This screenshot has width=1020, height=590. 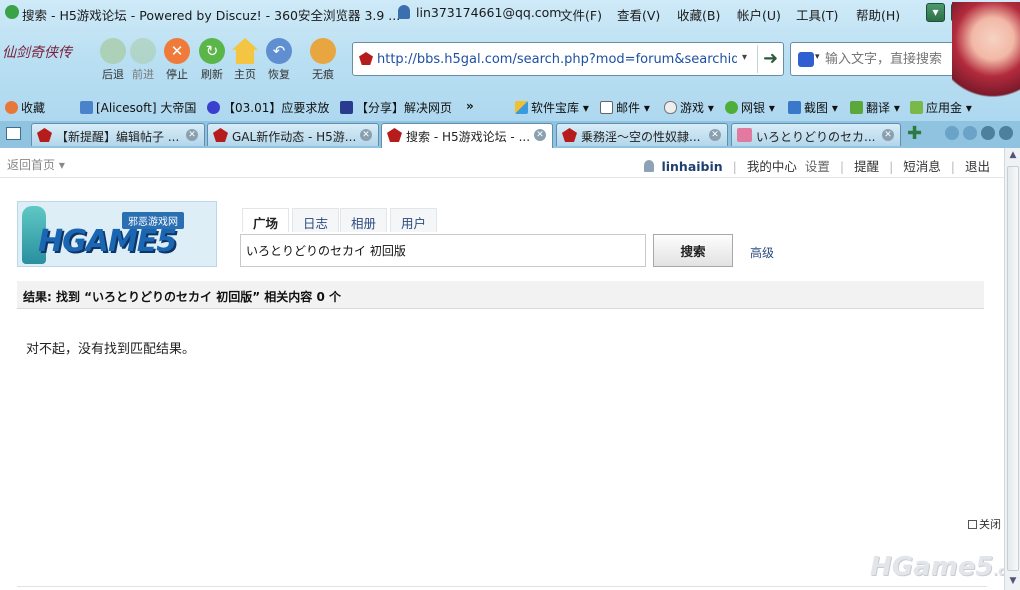 I want to click on incognito-button: 无痕, so click(x=323, y=60).